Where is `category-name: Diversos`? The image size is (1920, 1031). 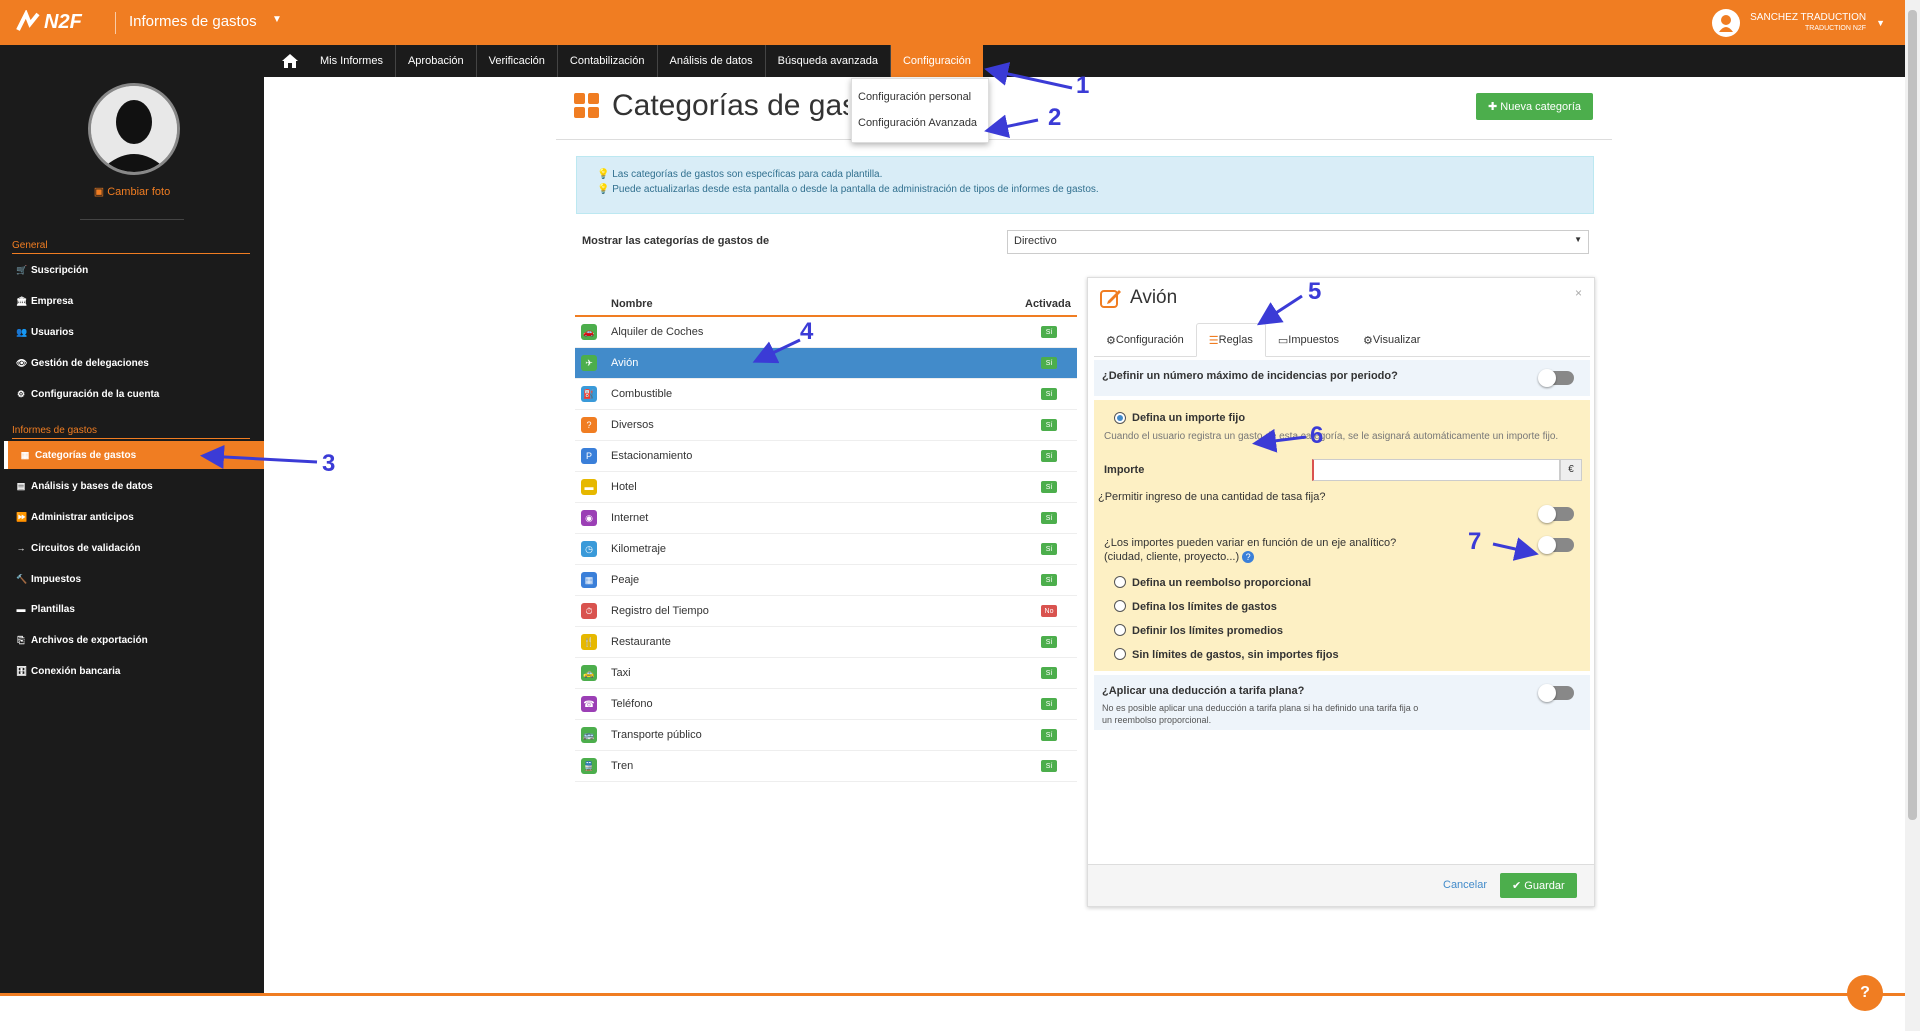
category-name: Diversos is located at coordinates (632, 425).